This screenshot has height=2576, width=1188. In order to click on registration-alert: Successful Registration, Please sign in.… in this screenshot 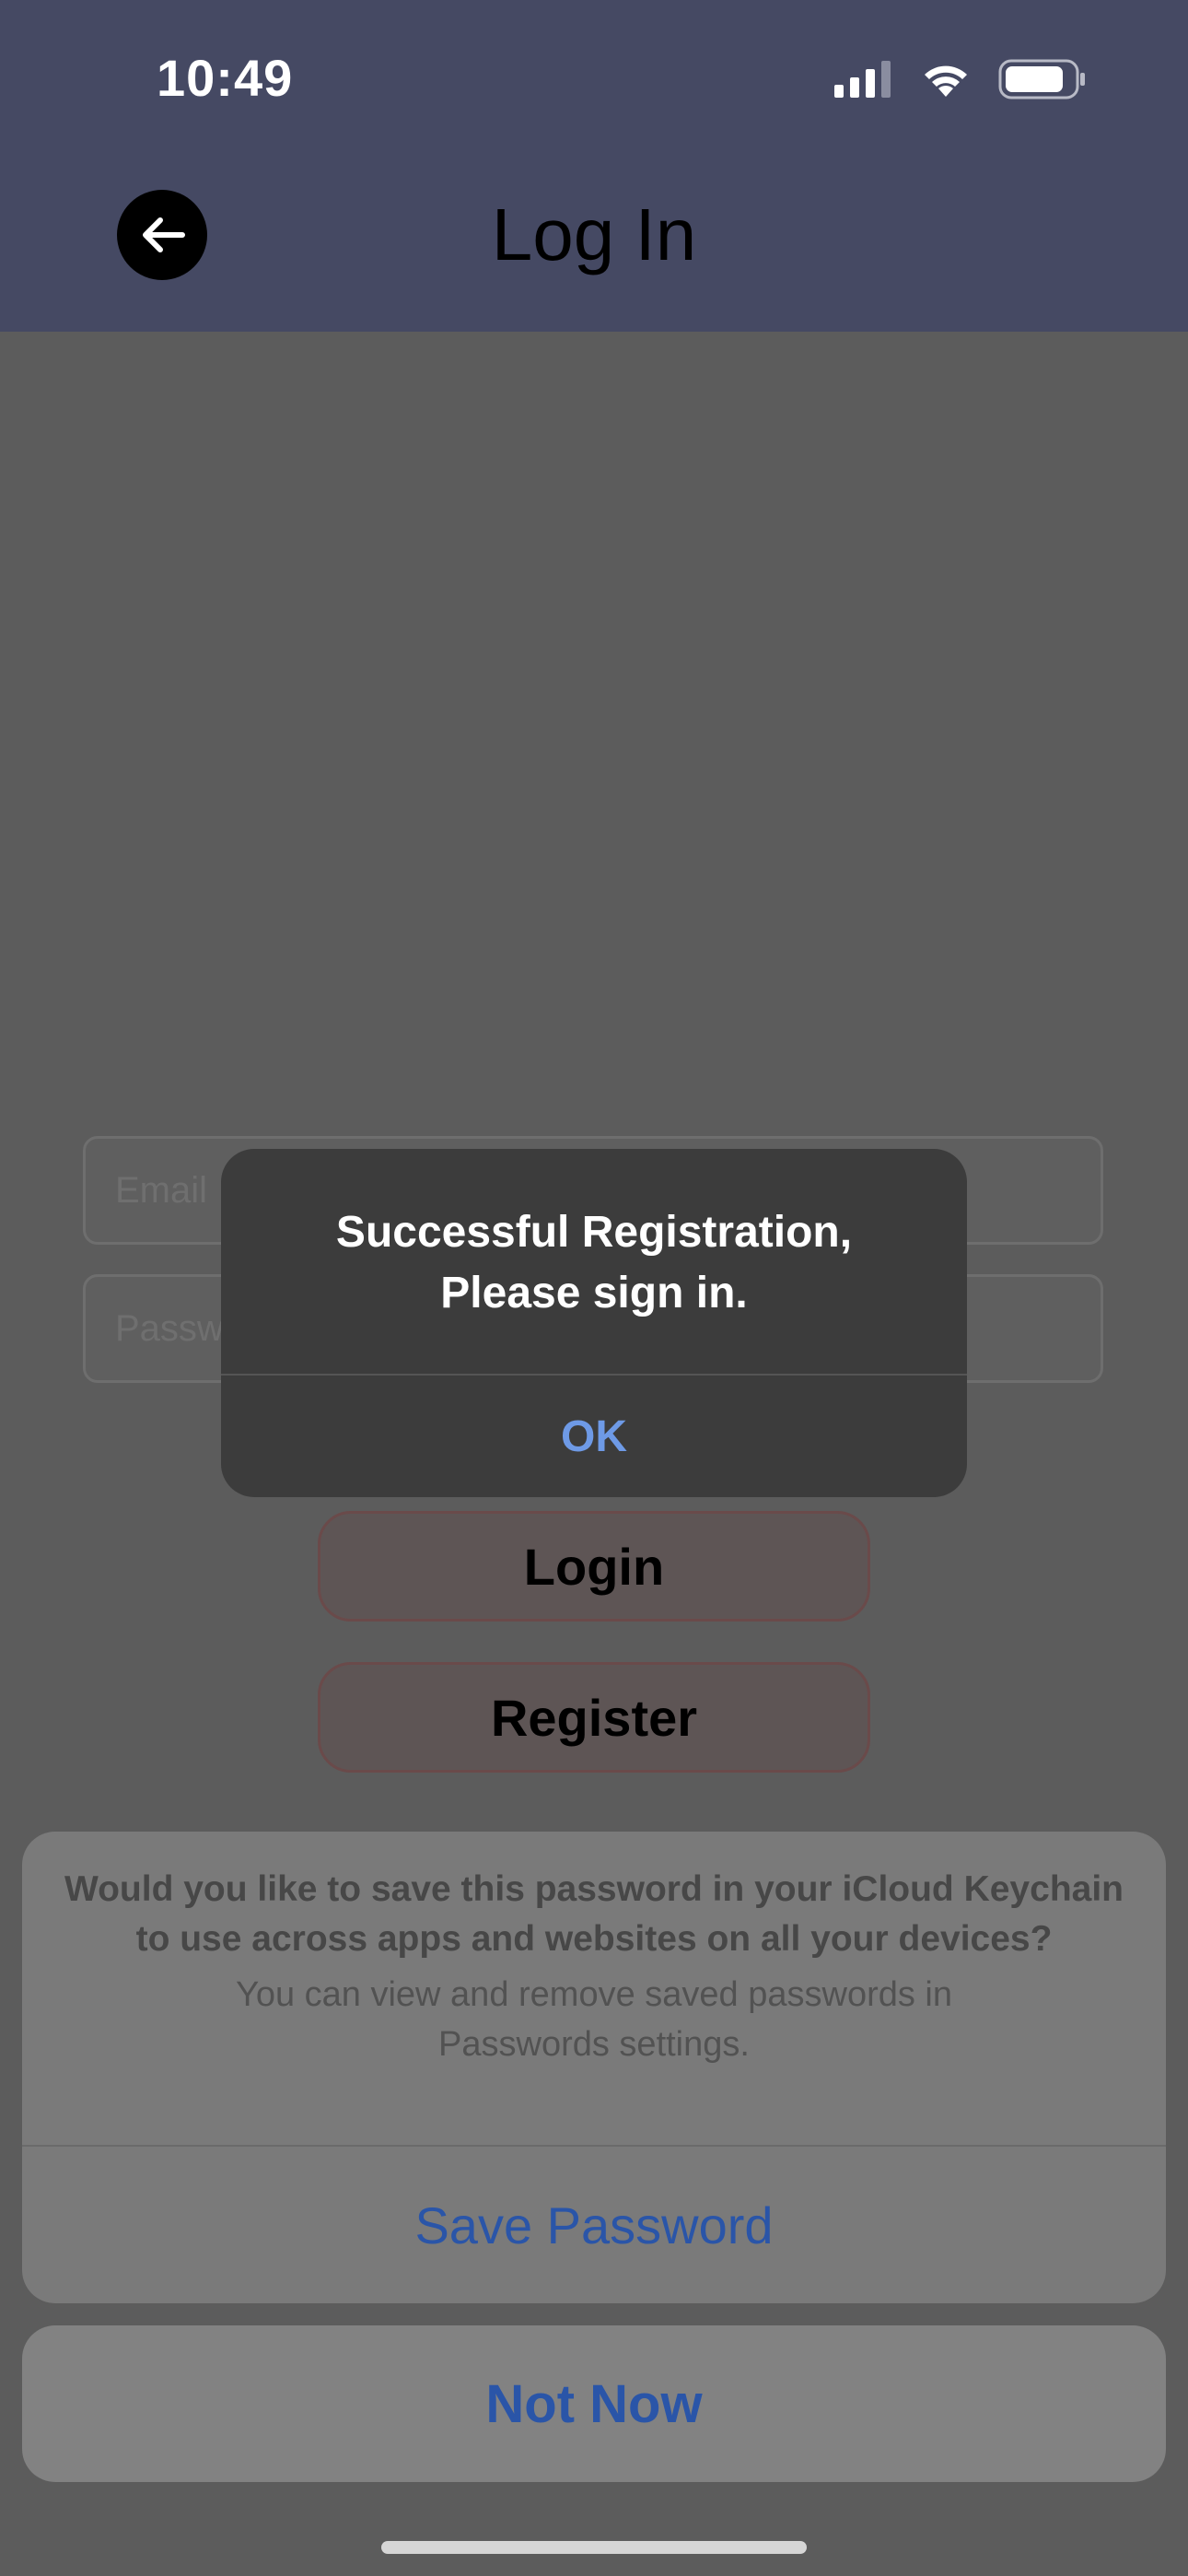, I will do `click(594, 1323)`.